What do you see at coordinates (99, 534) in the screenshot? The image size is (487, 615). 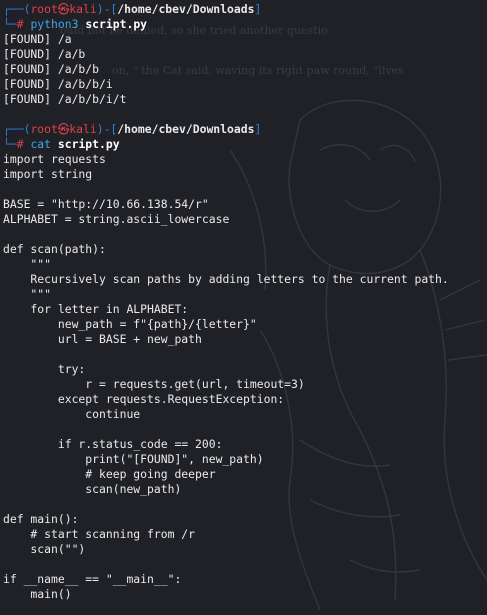 I see `code-line: # start scanning from /r` at bounding box center [99, 534].